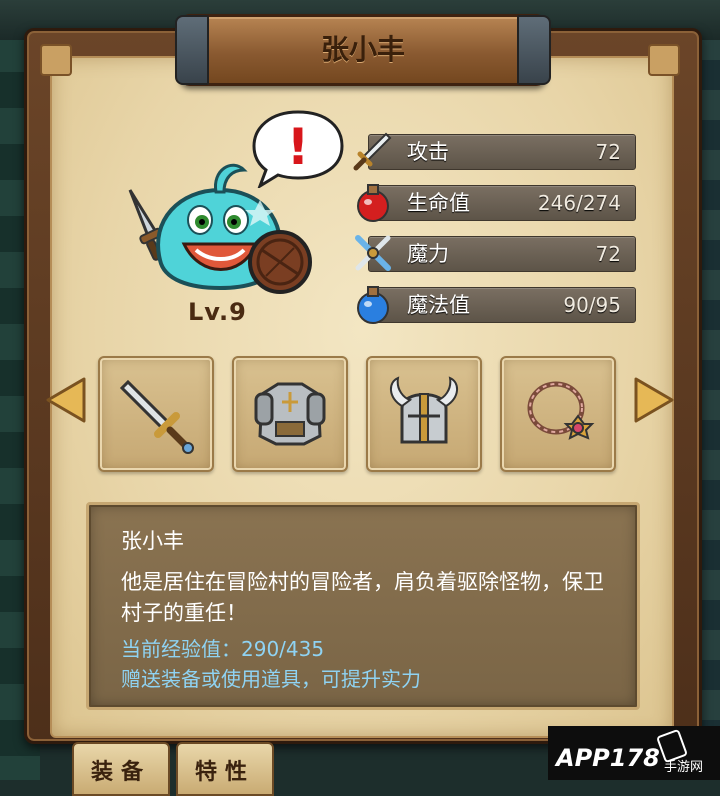  Describe the element at coordinates (502, 254) in the screenshot. I see `stat-magic: 魔力 72` at that location.